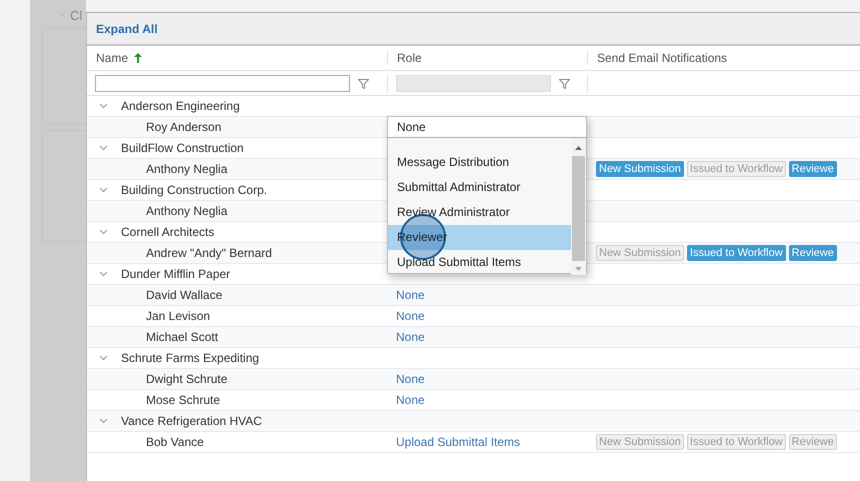 Image resolution: width=860 pixels, height=481 pixels. Describe the element at coordinates (175, 274) in the screenshot. I see `company-name: Dunder Mifflin Paper` at that location.